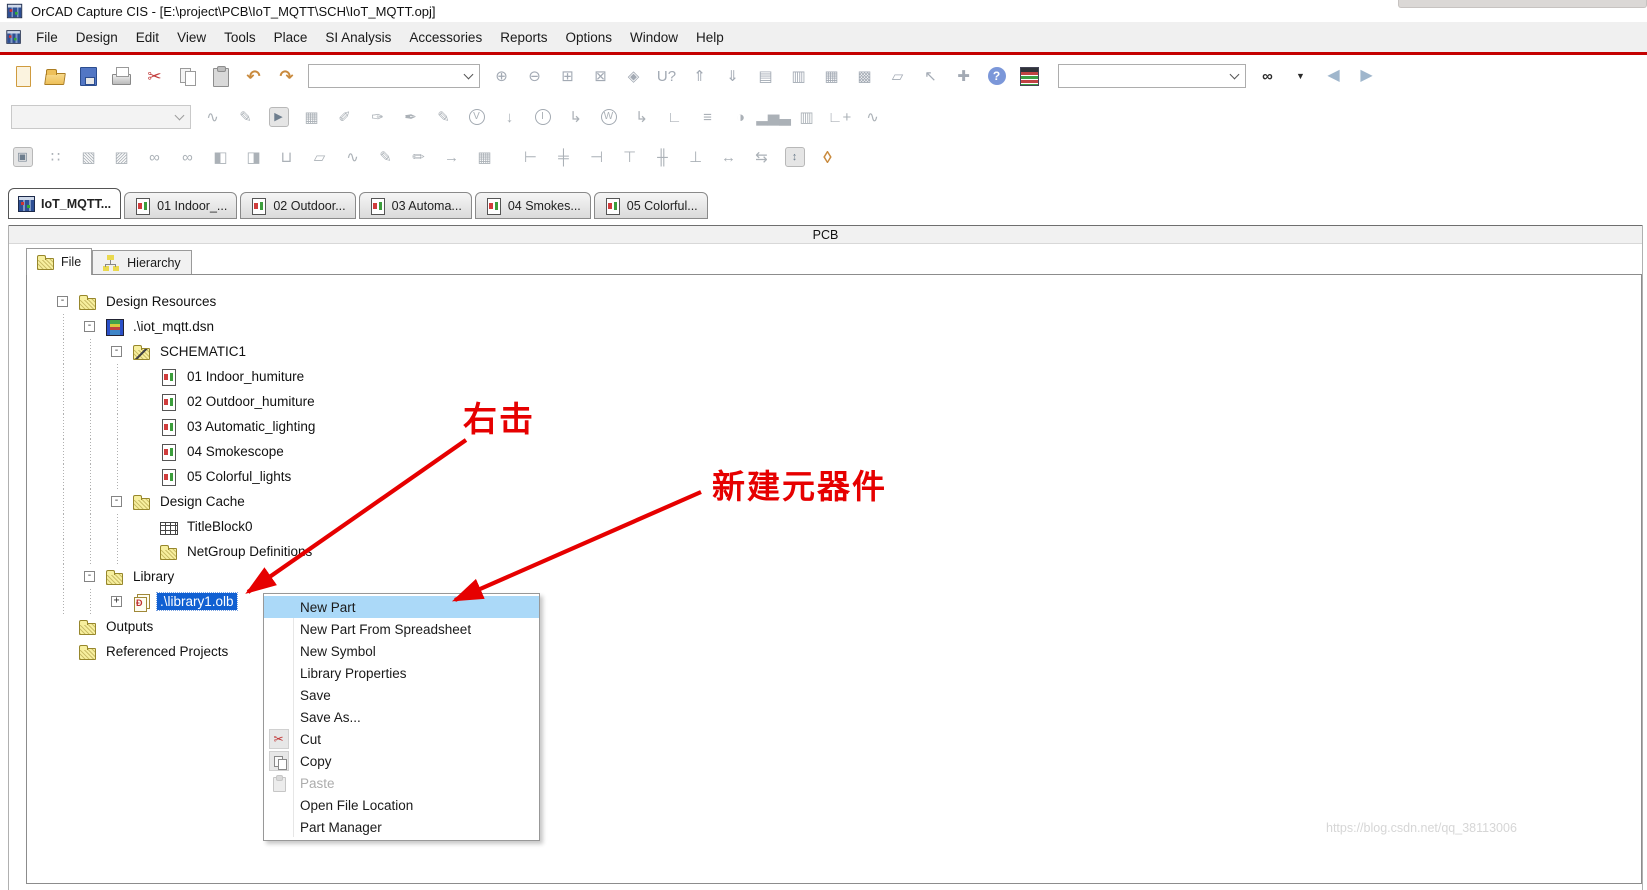  What do you see at coordinates (401, 695) in the screenshot?
I see `menu-item-save: Save` at bounding box center [401, 695].